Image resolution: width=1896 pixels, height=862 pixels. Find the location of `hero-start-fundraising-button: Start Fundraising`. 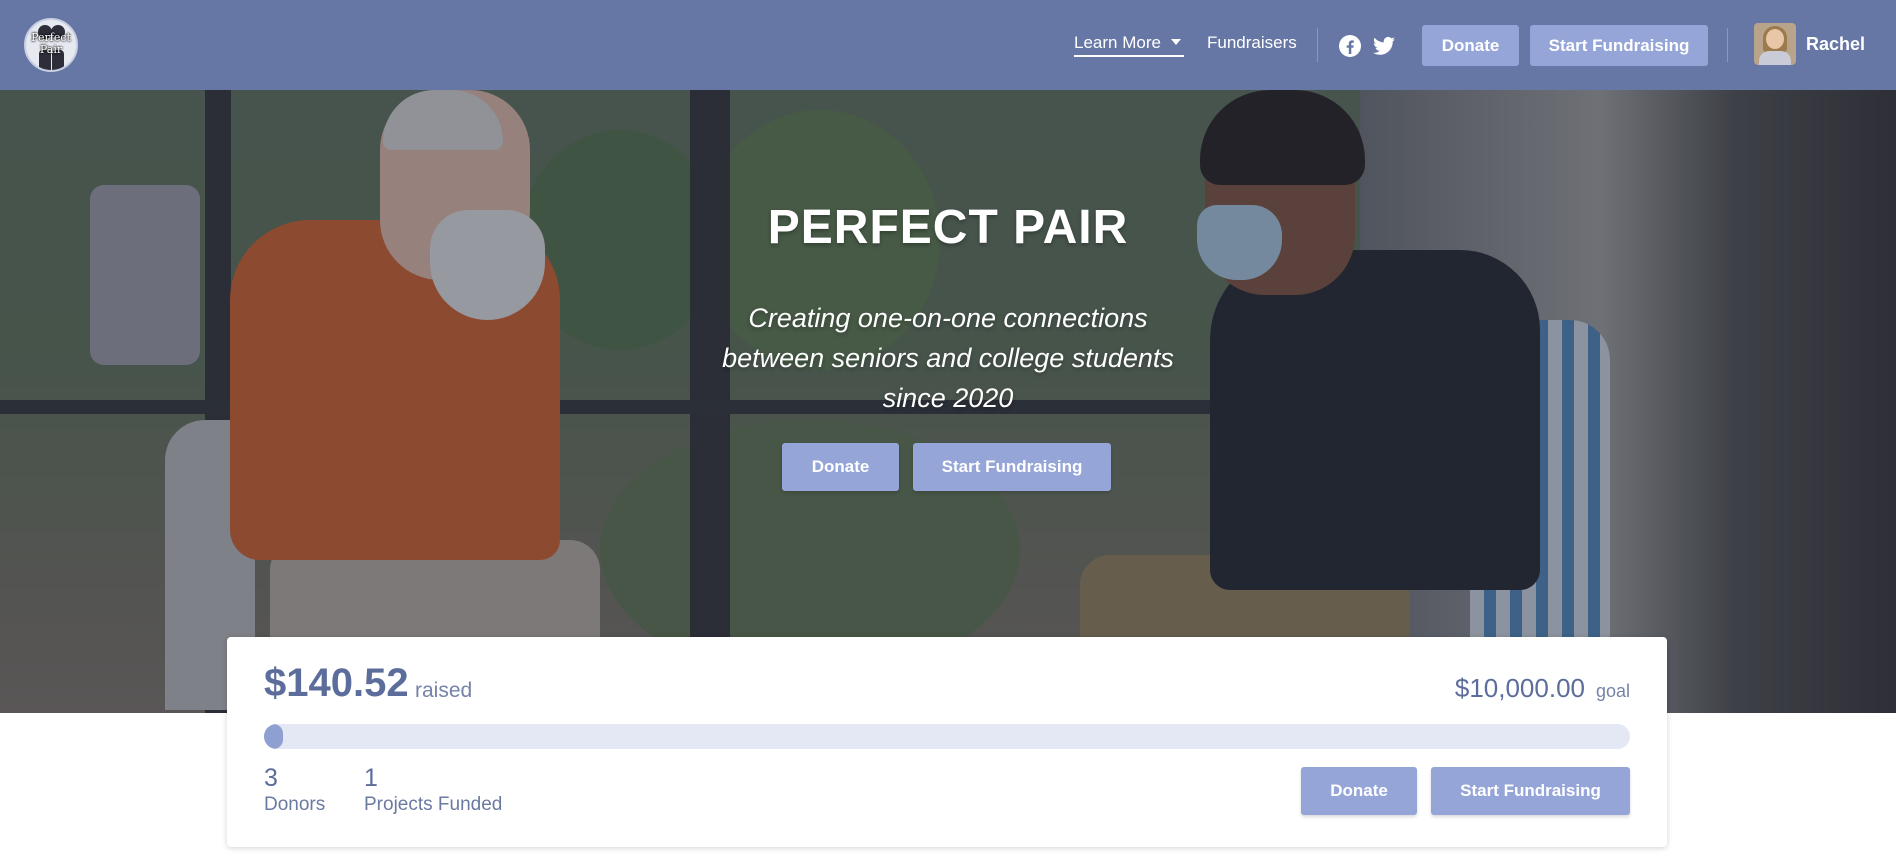

hero-start-fundraising-button: Start Fundraising is located at coordinates (1012, 467).